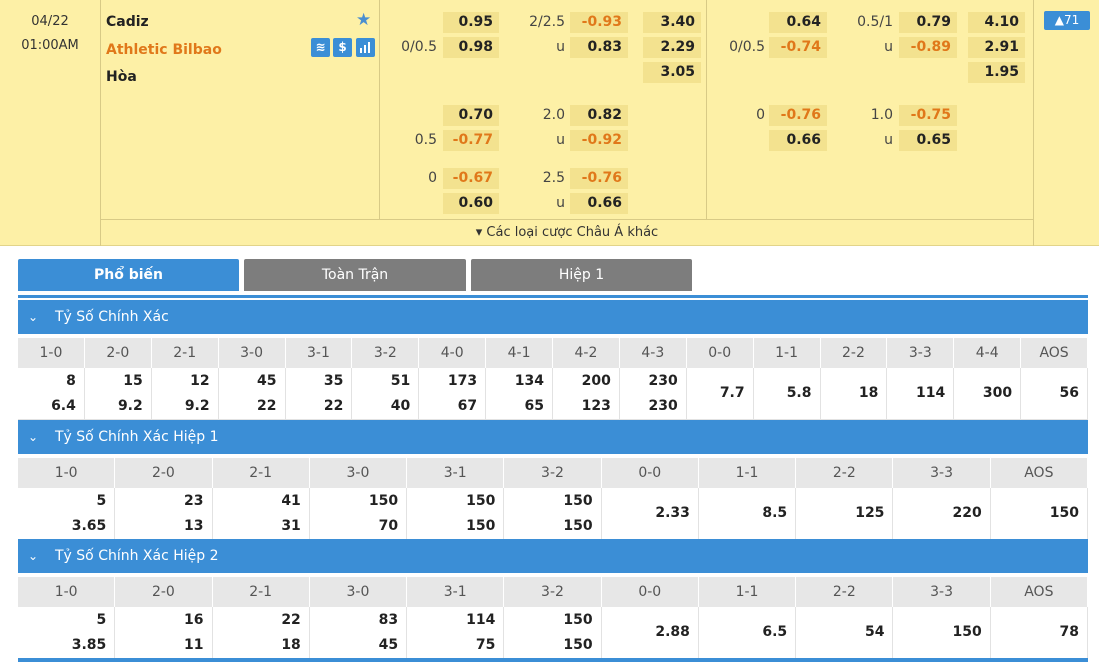 The height and width of the screenshot is (662, 1099). I want to click on odds-1x2: 4.10, so click(996, 22).